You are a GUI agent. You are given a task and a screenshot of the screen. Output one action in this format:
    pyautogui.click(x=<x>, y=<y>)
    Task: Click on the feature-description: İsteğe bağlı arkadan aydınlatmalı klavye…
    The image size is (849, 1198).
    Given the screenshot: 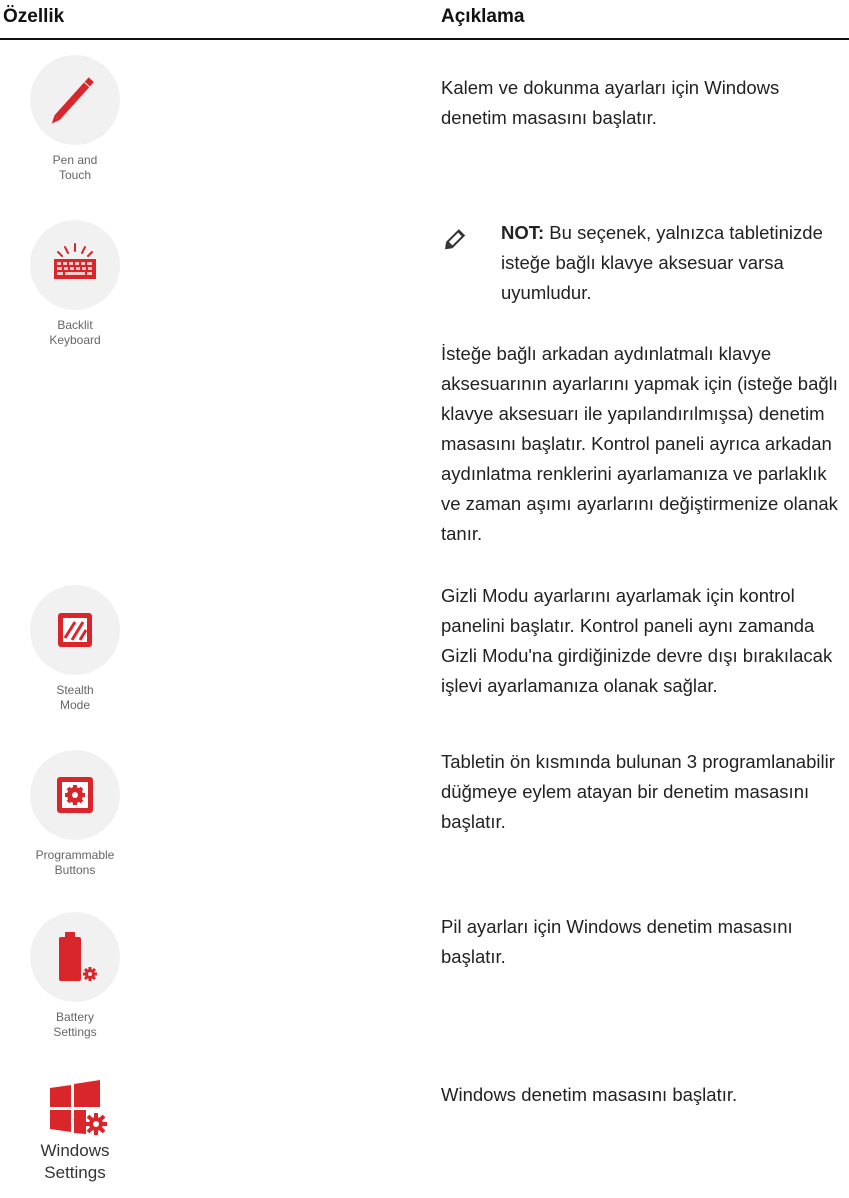 What is the action you would take?
    pyautogui.click(x=639, y=443)
    